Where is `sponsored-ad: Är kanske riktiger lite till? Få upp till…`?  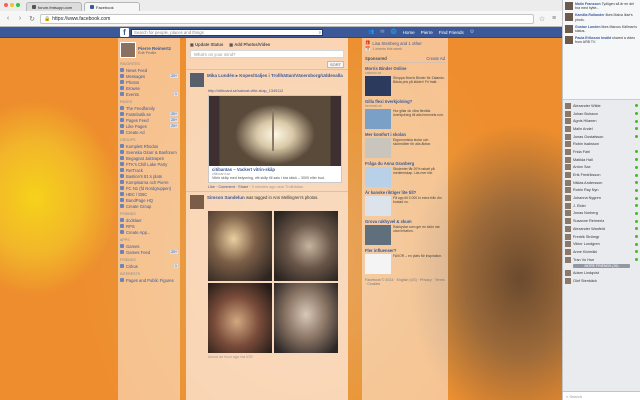 sponsored-ad: Är kanske riktiger lite till? Få upp till… is located at coordinates (405, 203).